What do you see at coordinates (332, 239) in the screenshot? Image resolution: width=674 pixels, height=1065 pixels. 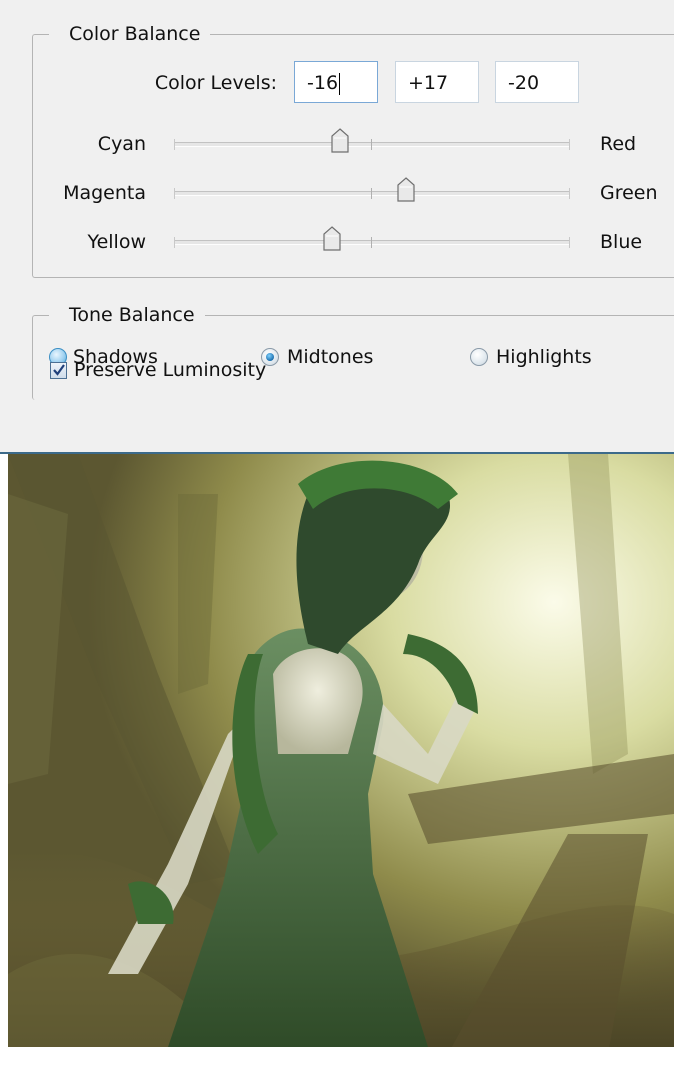 I see `yellow-blue-slider-thumb` at bounding box center [332, 239].